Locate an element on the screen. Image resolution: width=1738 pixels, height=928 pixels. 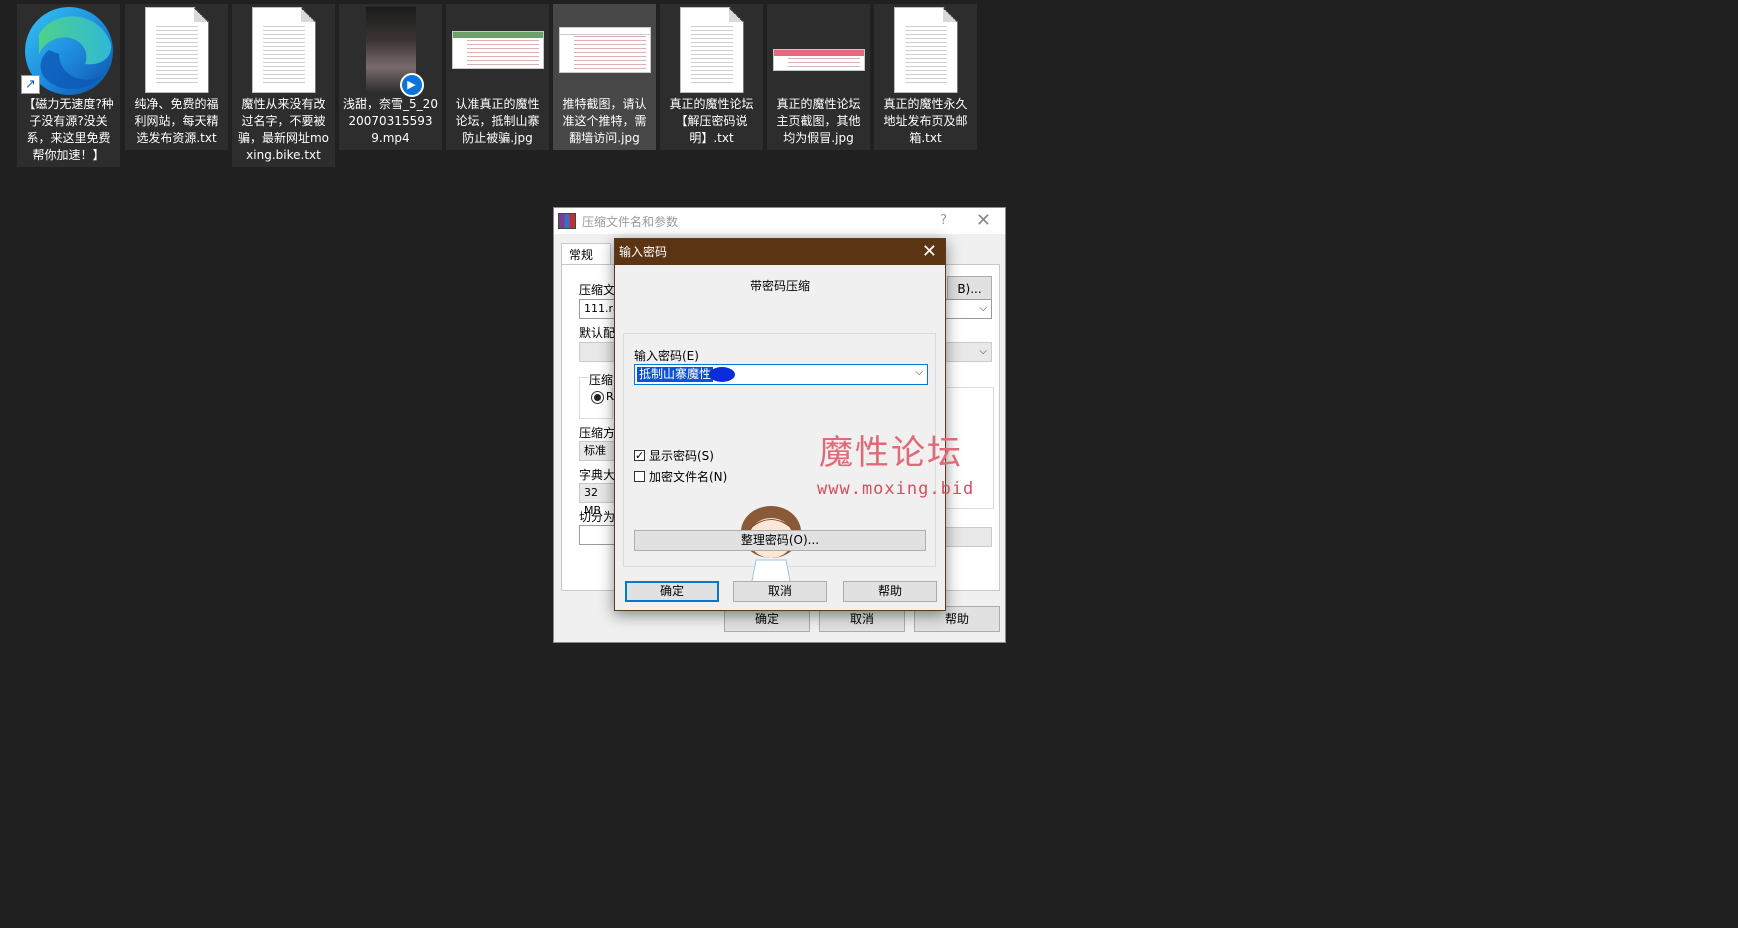
winrar-icon is located at coordinates (567, 221).